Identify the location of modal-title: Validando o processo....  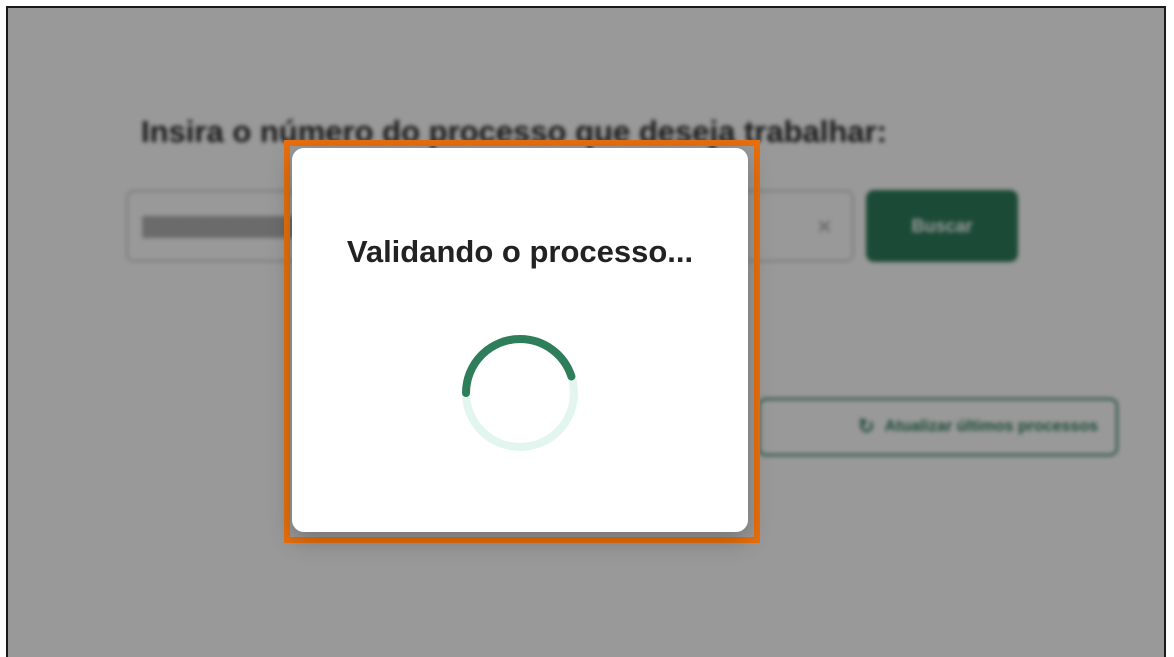
(520, 251).